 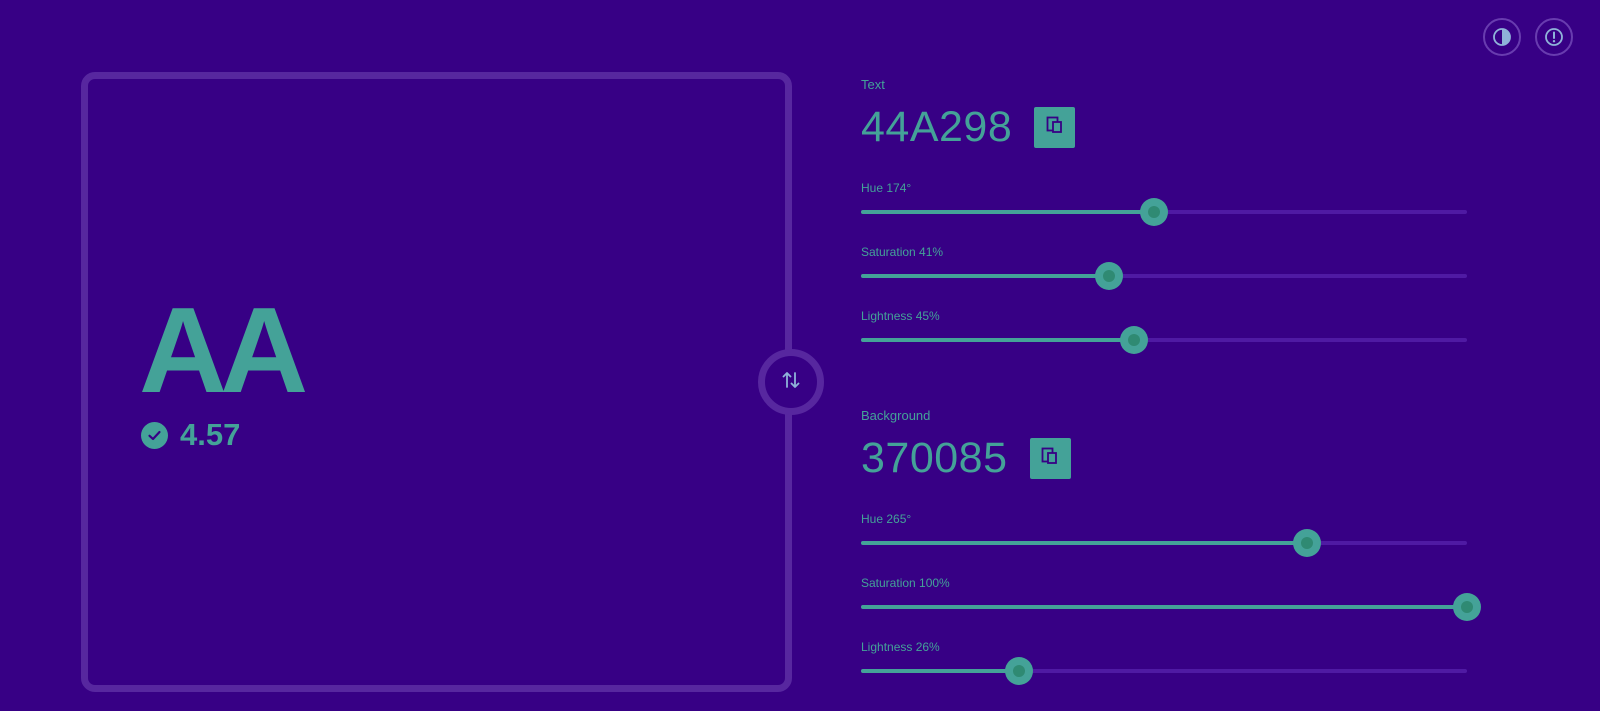 I want to click on background-saturation-label: Saturation 100%, so click(x=905, y=583).